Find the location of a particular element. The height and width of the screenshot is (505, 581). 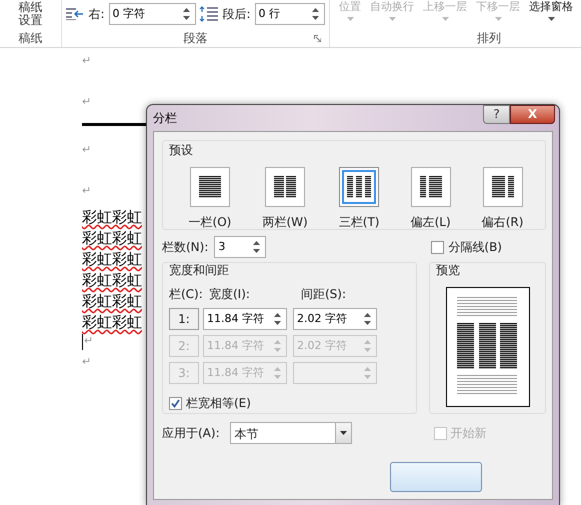

column-number-button: 1: is located at coordinates (184, 319).